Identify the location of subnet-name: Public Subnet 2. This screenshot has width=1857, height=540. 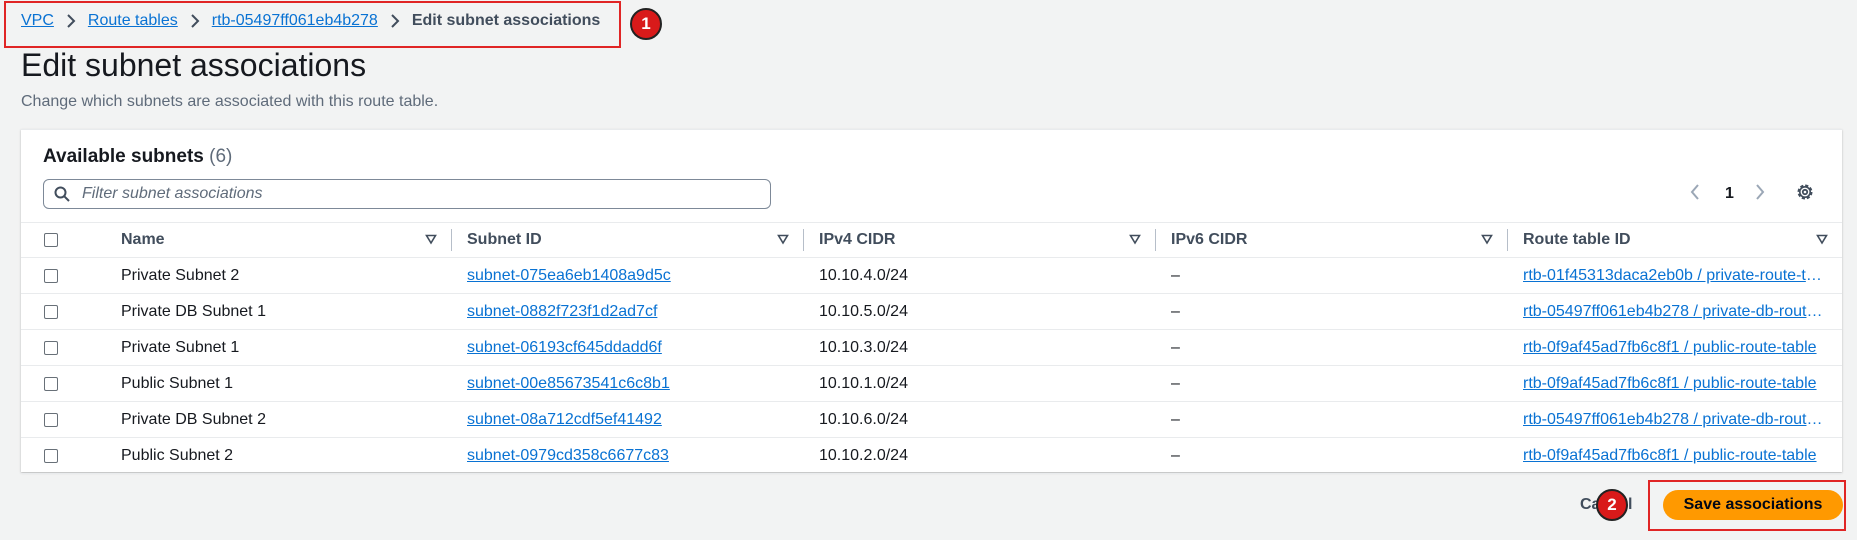
(177, 455).